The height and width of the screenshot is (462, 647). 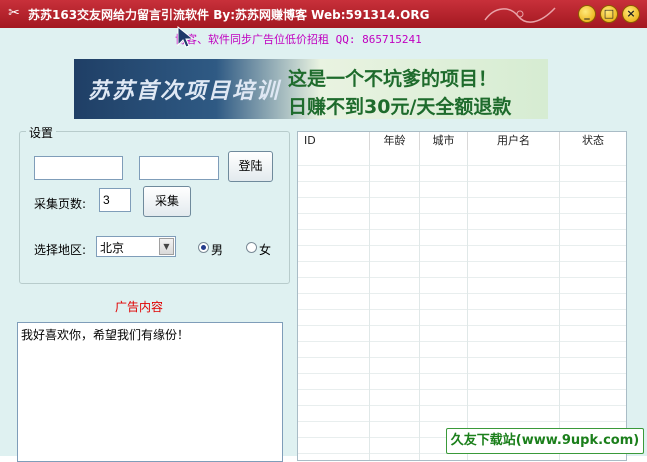 I want to click on col-username: 用户名, so click(x=514, y=141).